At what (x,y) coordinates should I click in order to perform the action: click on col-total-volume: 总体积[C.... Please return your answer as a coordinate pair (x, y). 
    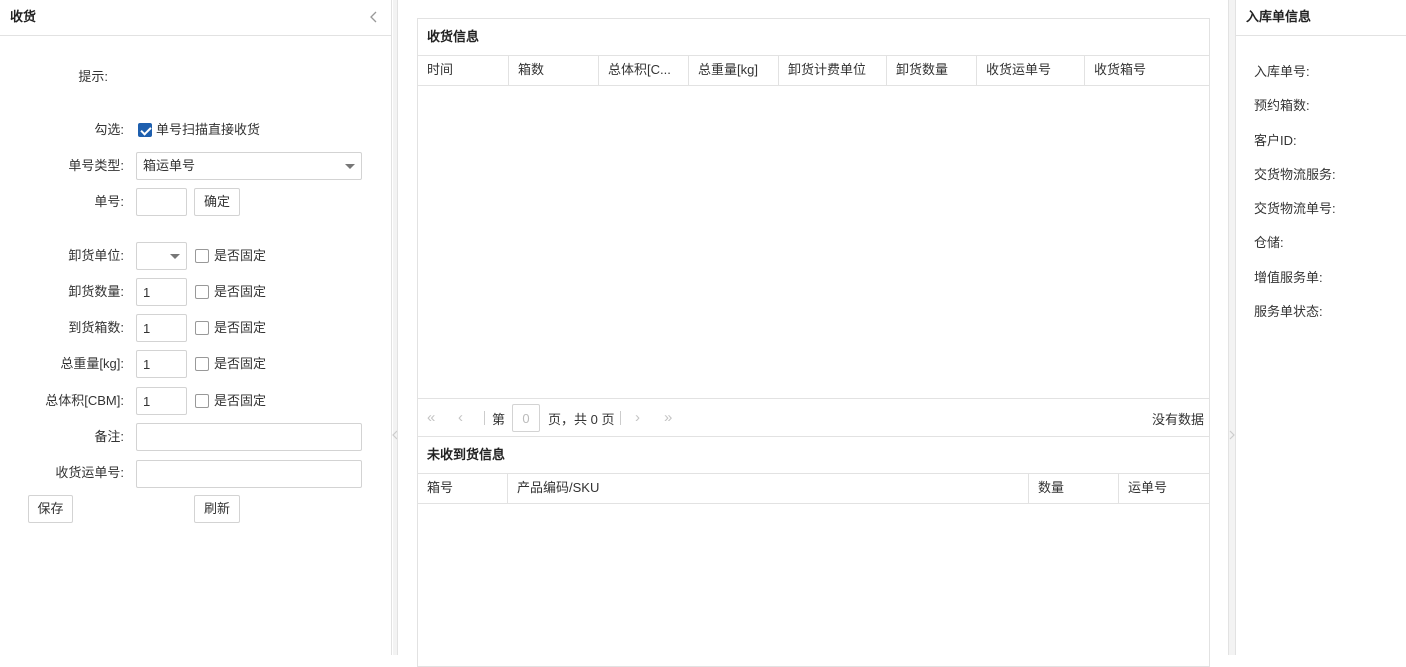
    Looking at the image, I should click on (644, 70).